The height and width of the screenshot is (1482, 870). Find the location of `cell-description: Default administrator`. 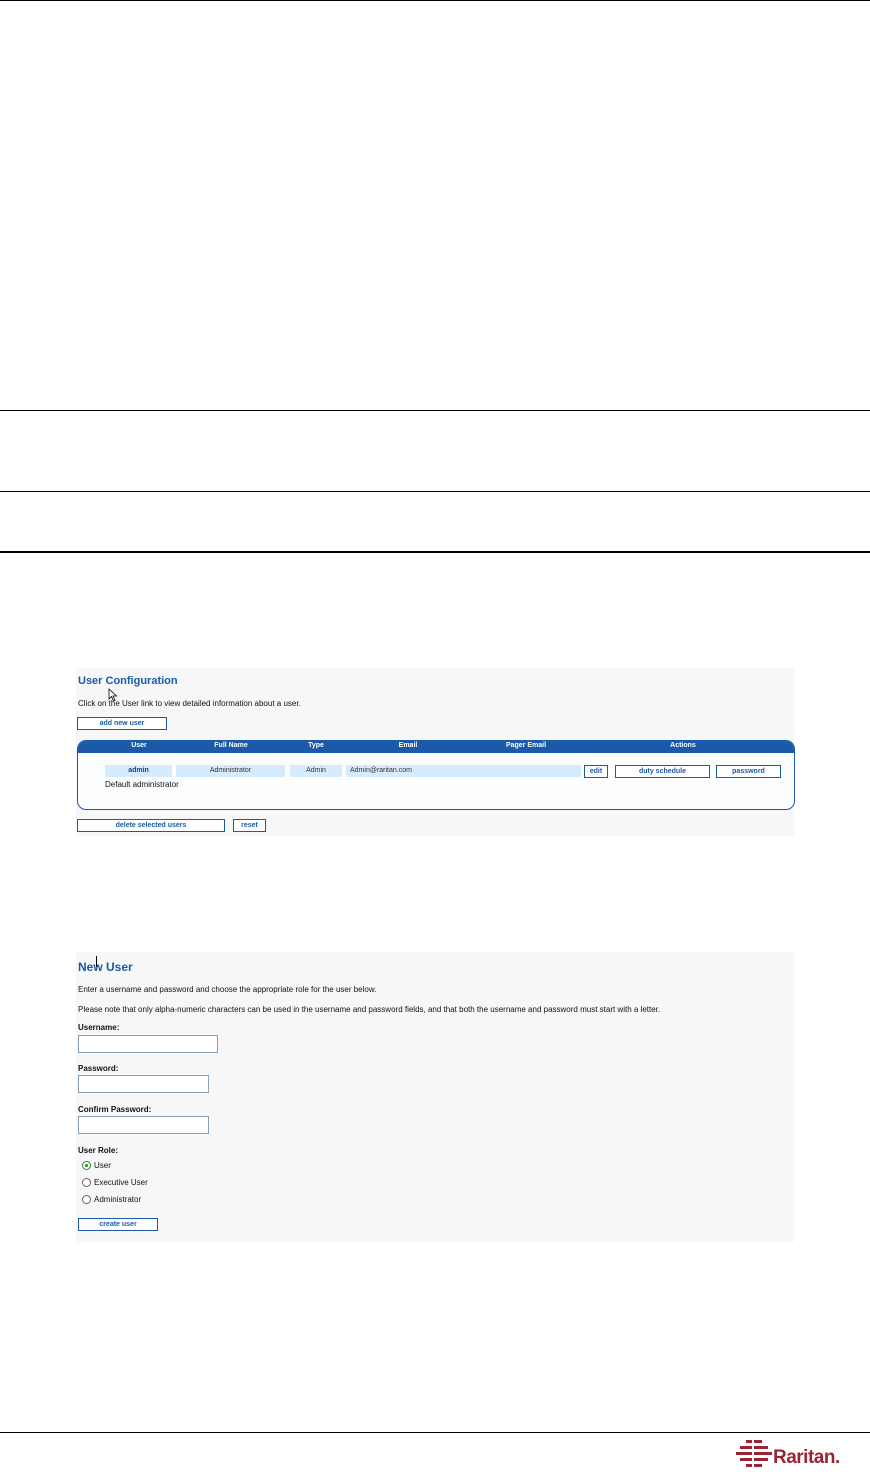

cell-description: Default administrator is located at coordinates (142, 784).